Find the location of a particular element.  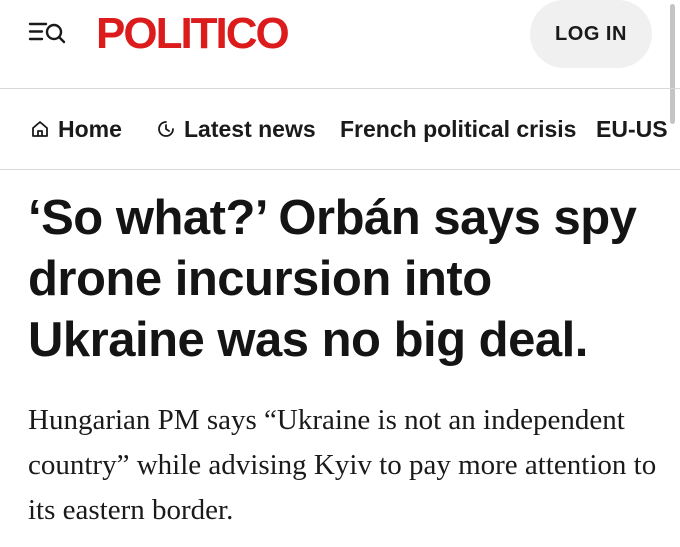

nav-divider is located at coordinates (340, 169).